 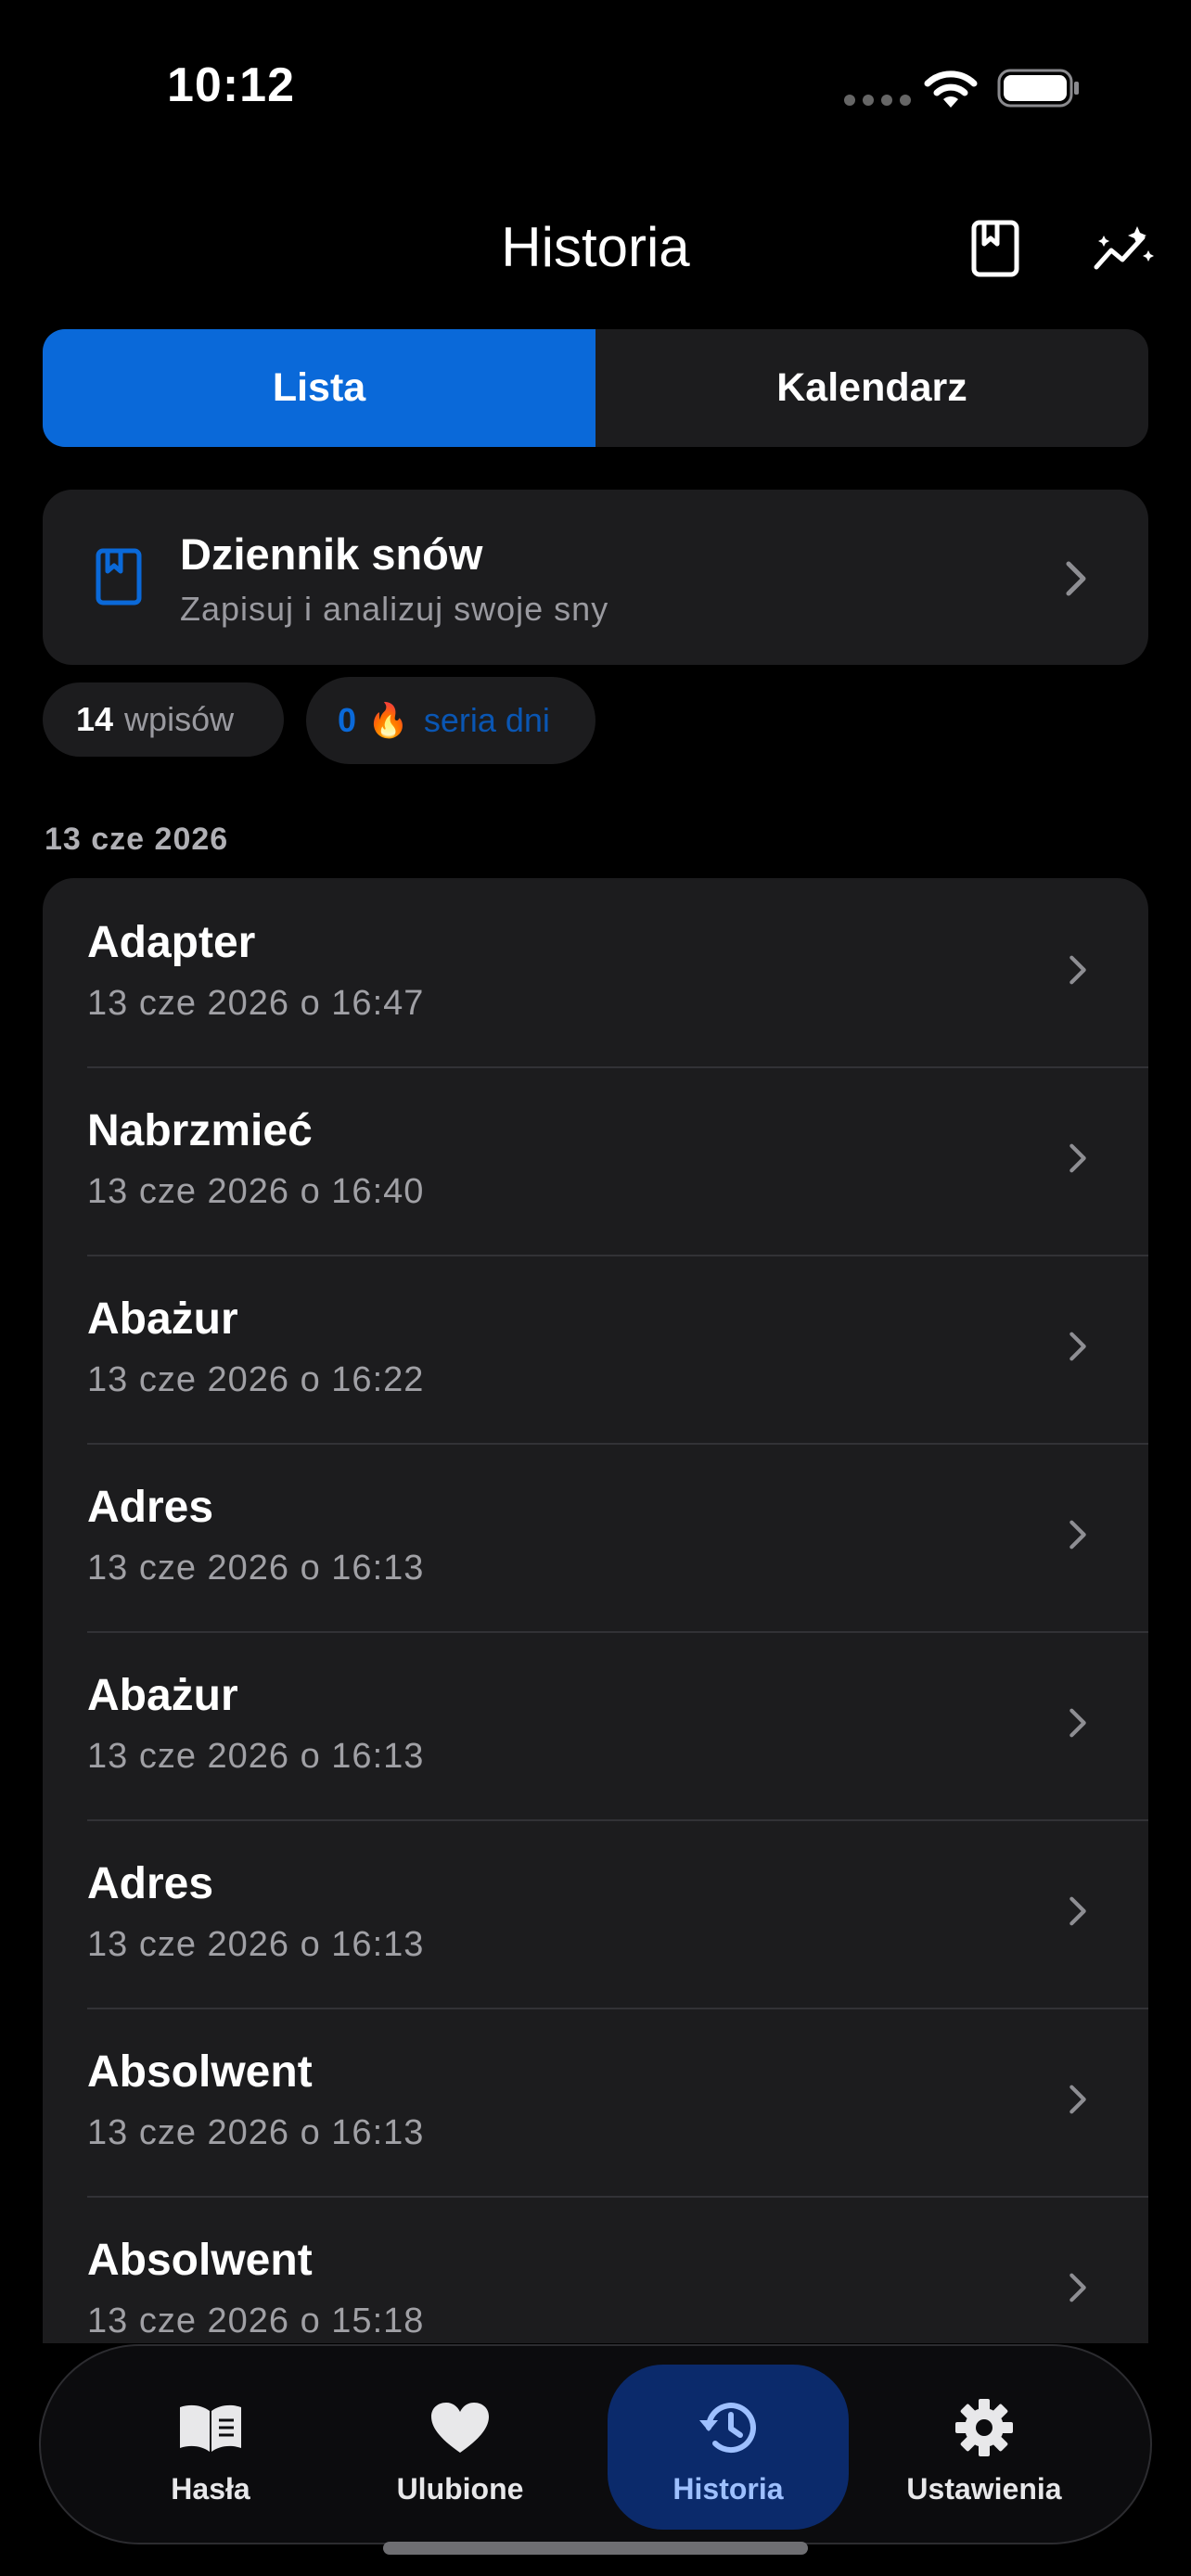 I want to click on heart-icon, so click(x=460, y=2427).